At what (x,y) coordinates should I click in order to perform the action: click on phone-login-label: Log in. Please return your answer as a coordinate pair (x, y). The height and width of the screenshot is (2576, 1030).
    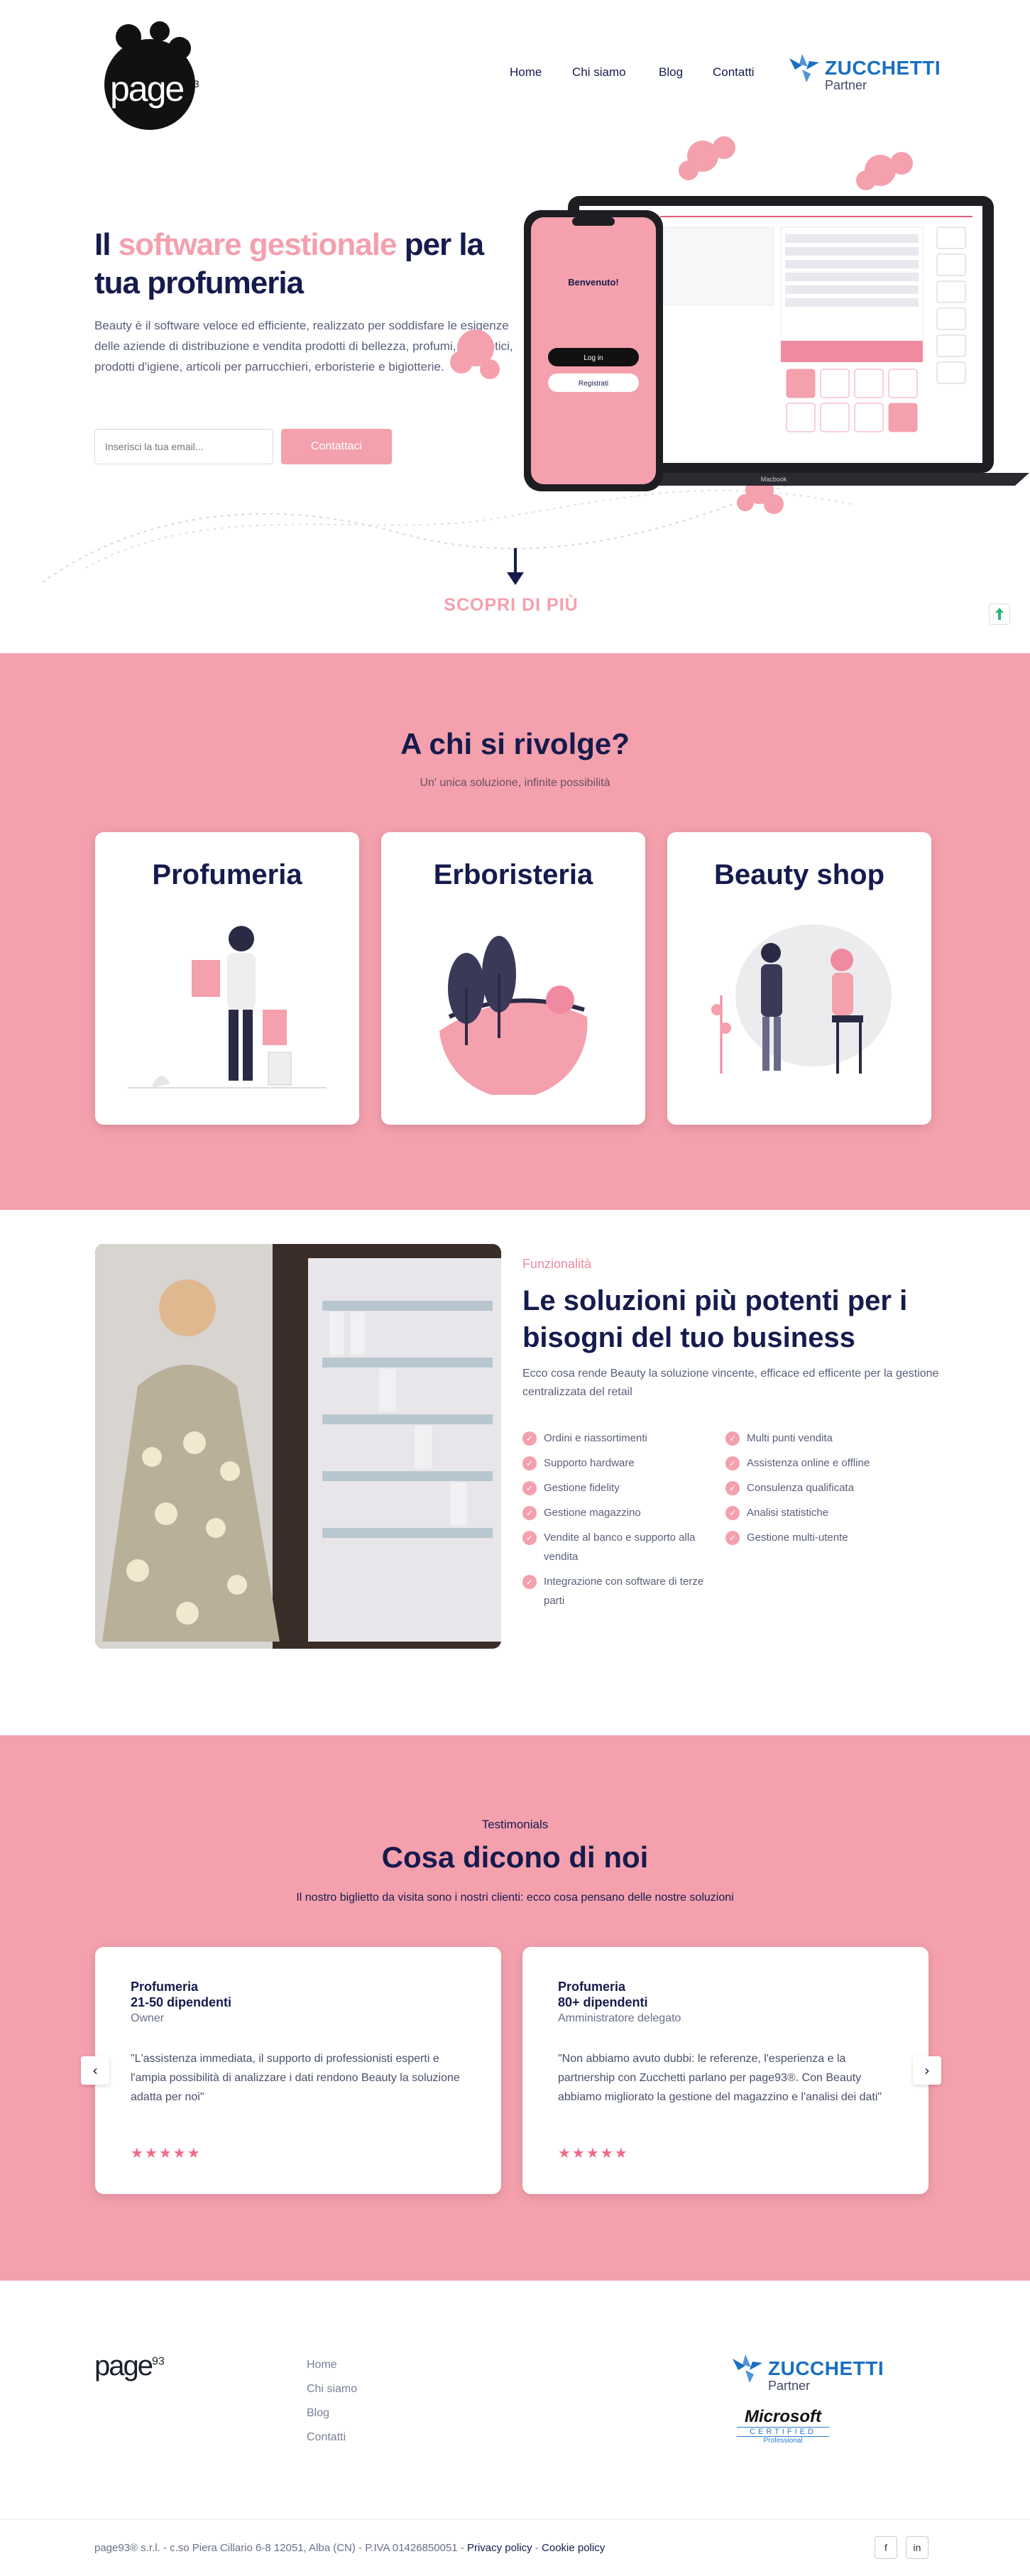
    Looking at the image, I should click on (593, 358).